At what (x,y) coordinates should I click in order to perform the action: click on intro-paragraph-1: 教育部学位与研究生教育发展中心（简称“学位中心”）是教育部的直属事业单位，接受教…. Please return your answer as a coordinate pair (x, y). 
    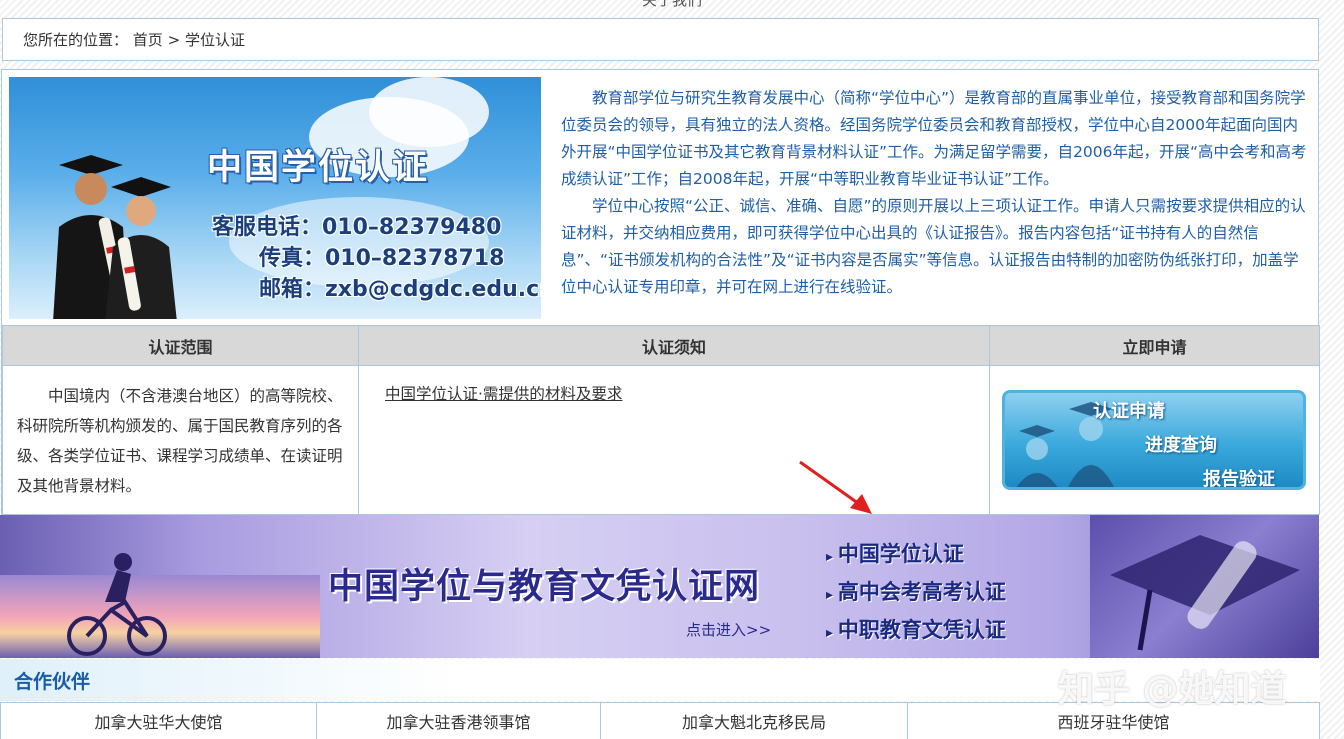
    Looking at the image, I should click on (934, 138).